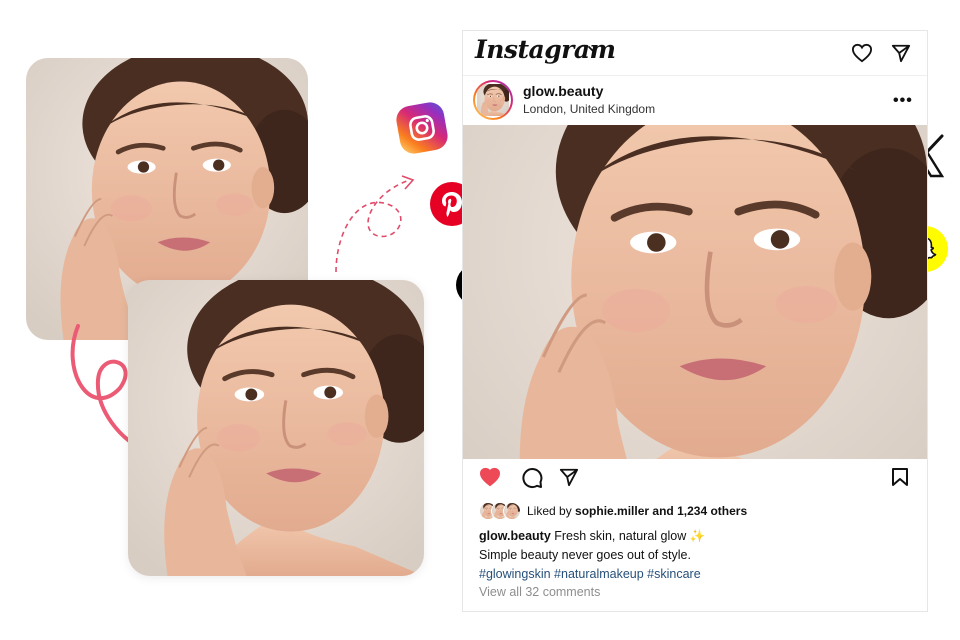 The height and width of the screenshot is (640, 960). I want to click on liked-by-prefix: Liked by, so click(549, 511).